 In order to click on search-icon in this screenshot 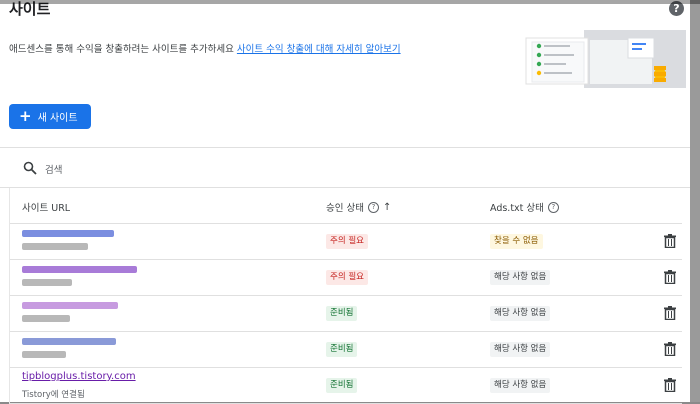, I will do `click(30, 168)`.